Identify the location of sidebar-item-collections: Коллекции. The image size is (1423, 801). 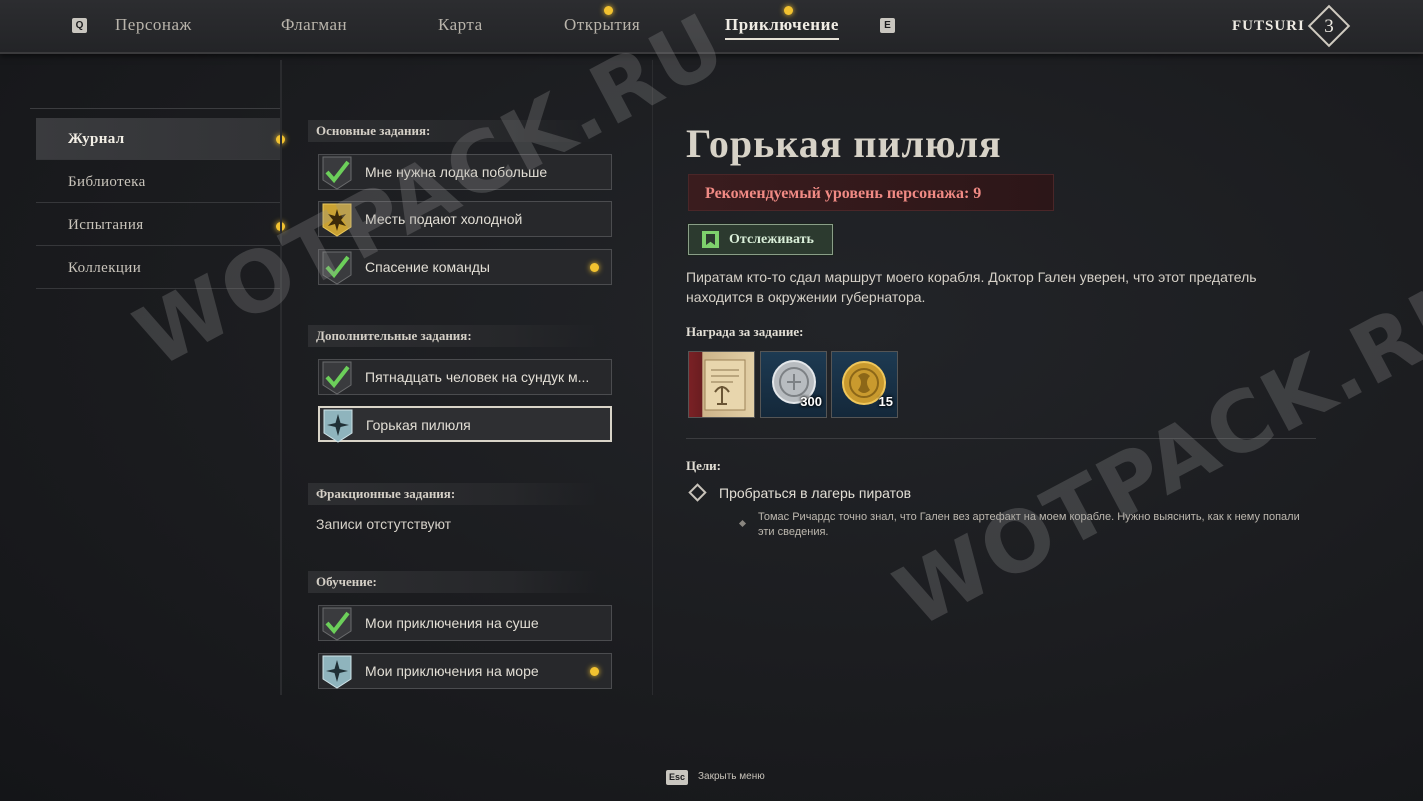
(158, 268).